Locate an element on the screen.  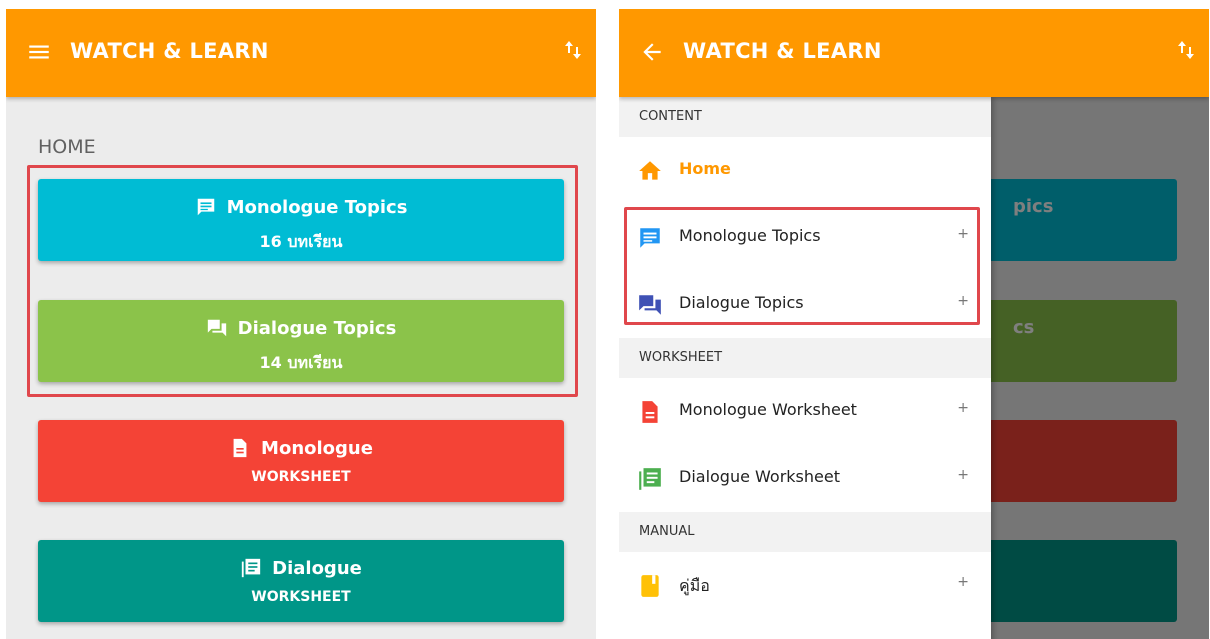
book-icon is located at coordinates (650, 586).